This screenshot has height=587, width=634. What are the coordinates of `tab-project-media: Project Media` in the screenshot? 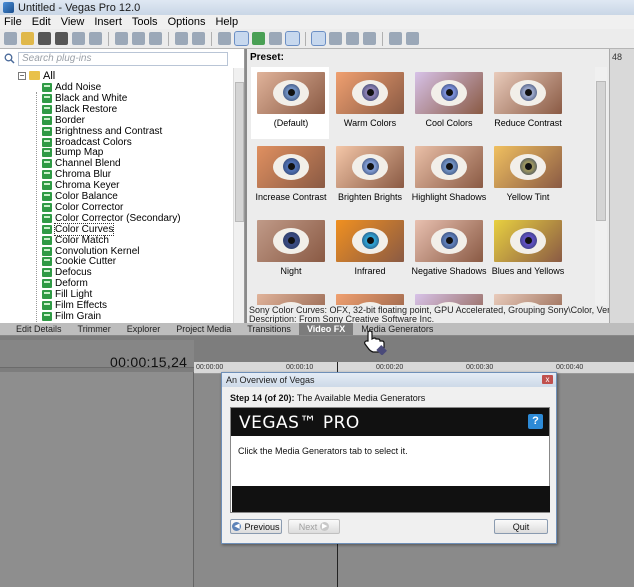 It's located at (203, 329).